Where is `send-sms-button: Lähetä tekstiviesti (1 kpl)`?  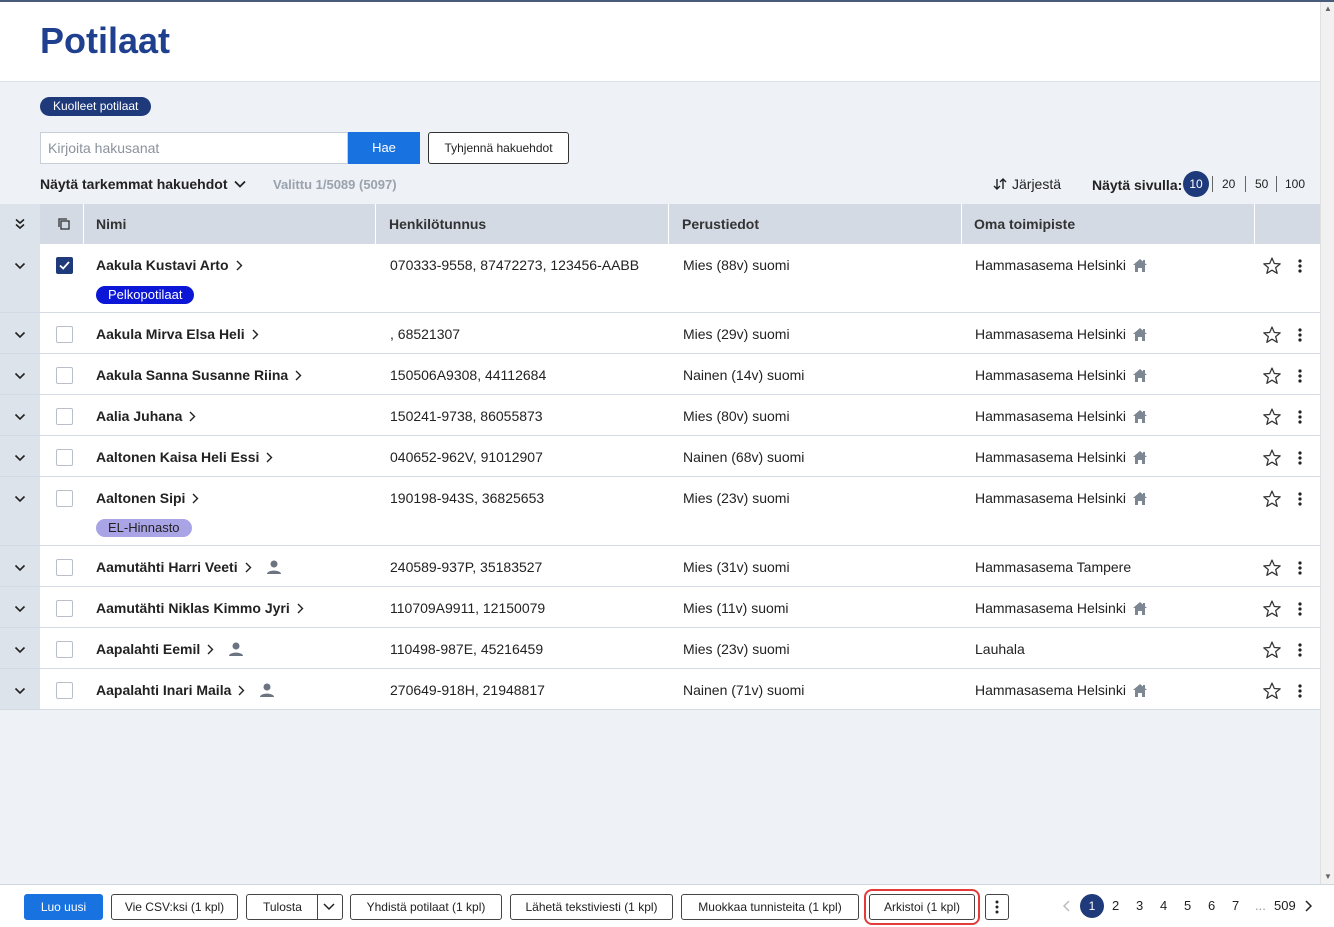 send-sms-button: Lähetä tekstiviesti (1 kpl) is located at coordinates (591, 907).